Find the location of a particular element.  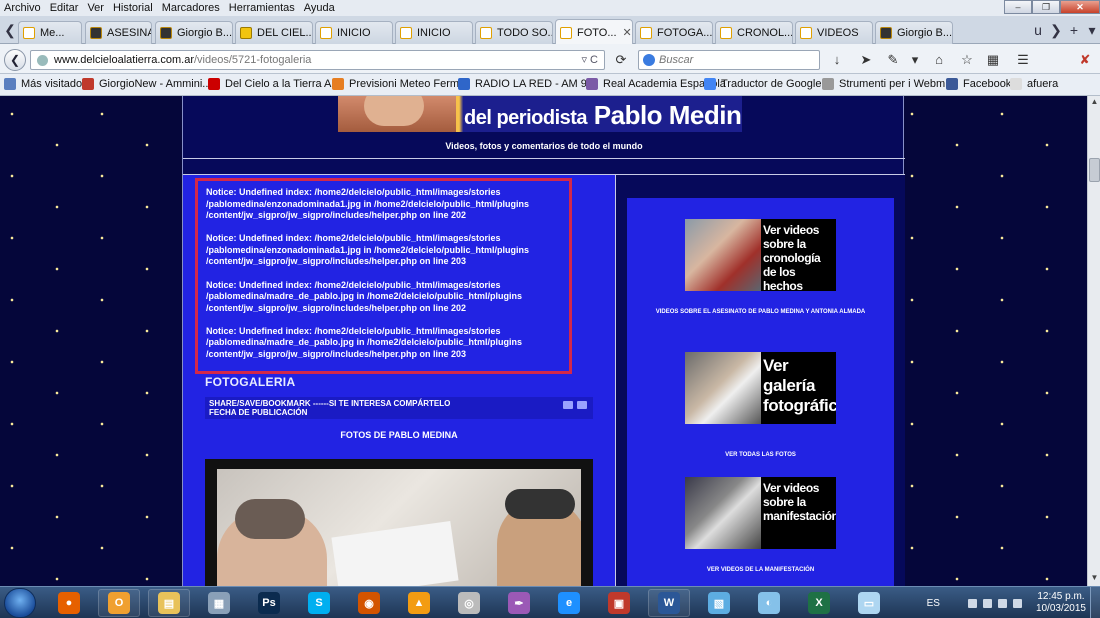

search-bar is located at coordinates (729, 60).